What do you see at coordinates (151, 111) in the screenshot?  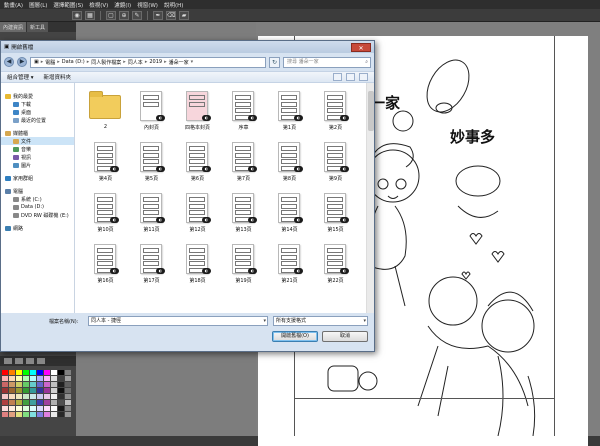 I see `file-item: ◐ 內封頁` at bounding box center [151, 111].